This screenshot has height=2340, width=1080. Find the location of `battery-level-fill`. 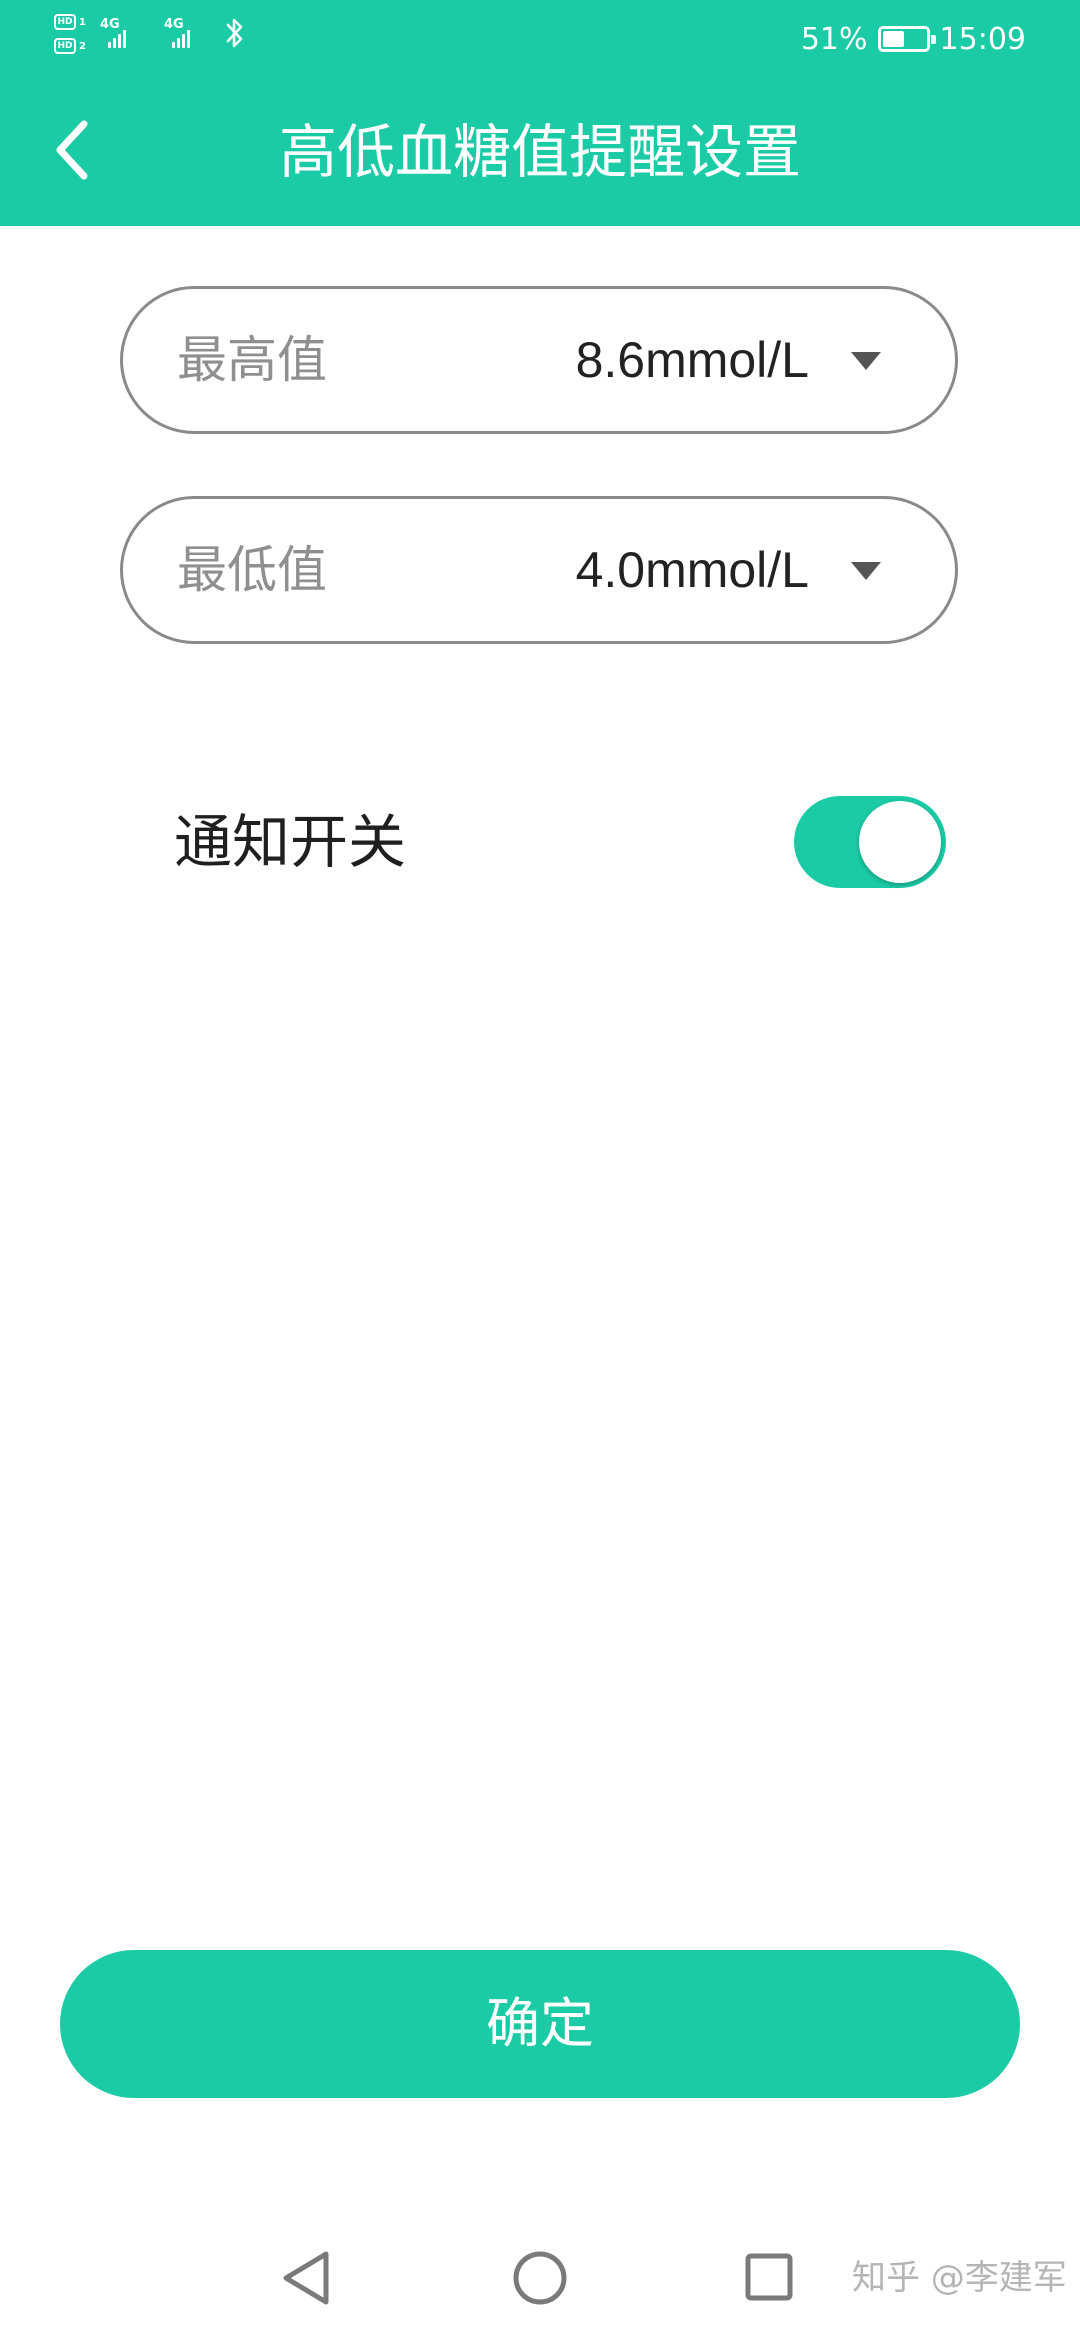

battery-level-fill is located at coordinates (893, 39).